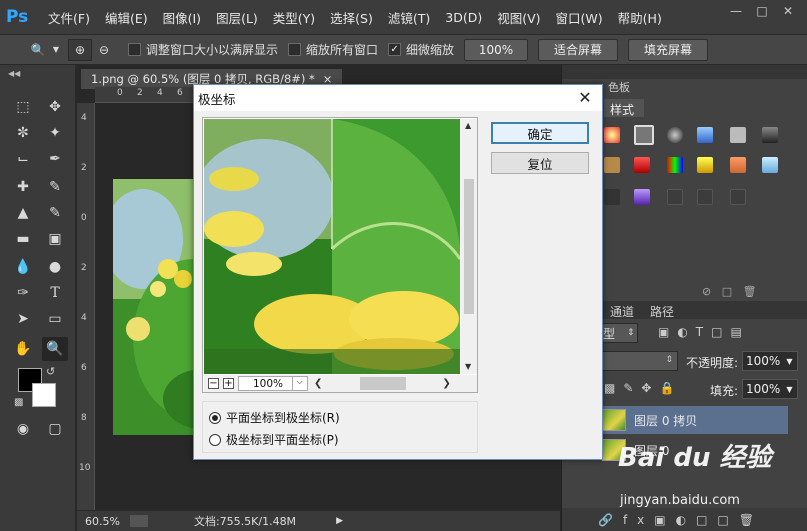 This screenshot has width=807, height=531. What do you see at coordinates (55, 187) in the screenshot?
I see `brush-tool-icon: ✎` at bounding box center [55, 187].